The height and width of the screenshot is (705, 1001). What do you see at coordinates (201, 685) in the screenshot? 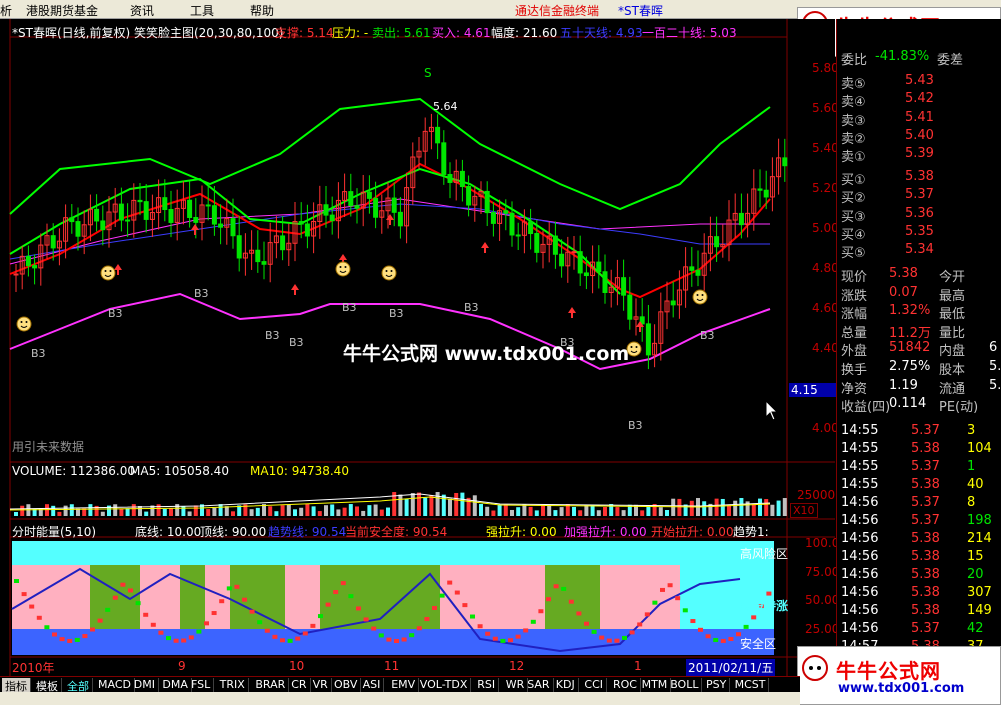
I see `tab-fsl: FSL` at bounding box center [201, 685].